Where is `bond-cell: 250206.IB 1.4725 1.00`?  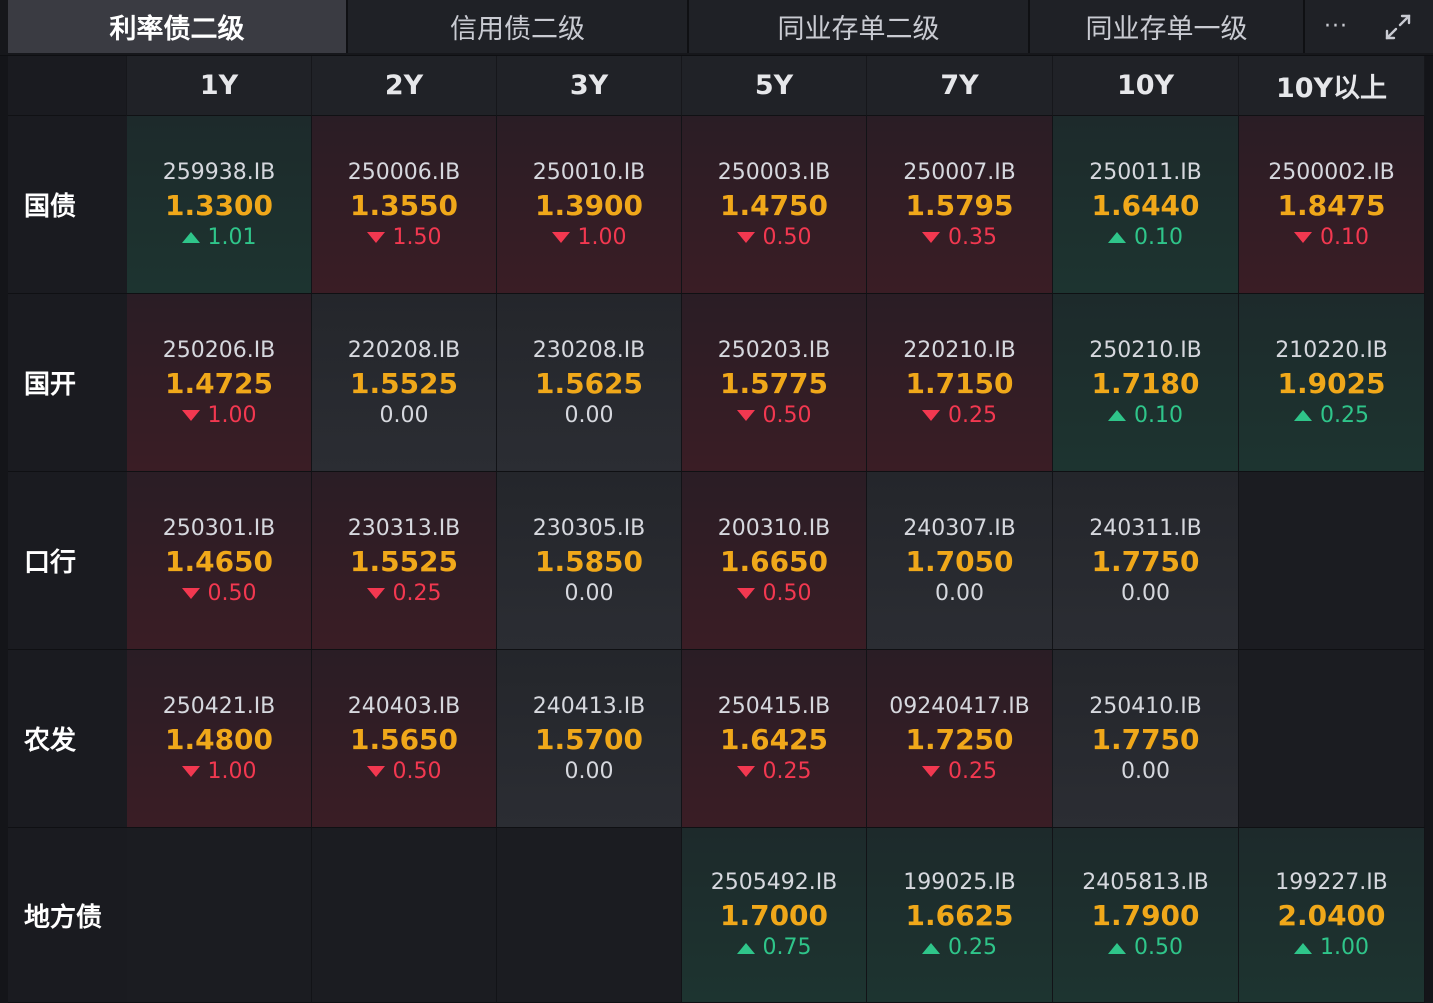
bond-cell: 250206.IB 1.4725 1.00 is located at coordinates (219, 383).